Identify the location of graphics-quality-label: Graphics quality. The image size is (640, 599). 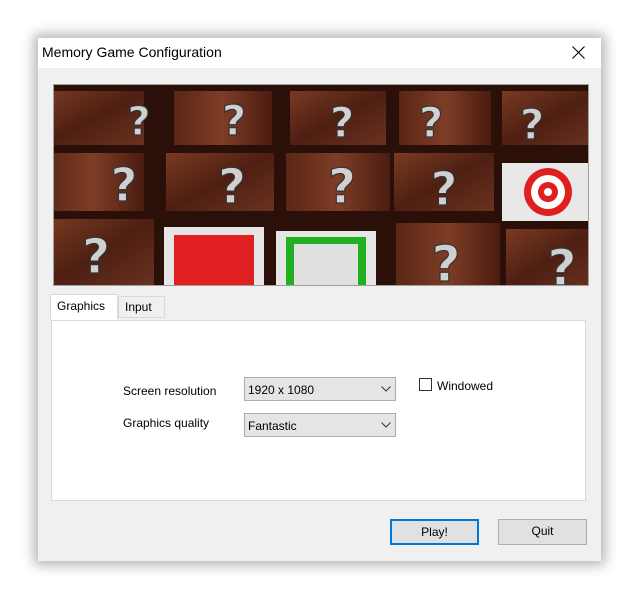
(166, 423).